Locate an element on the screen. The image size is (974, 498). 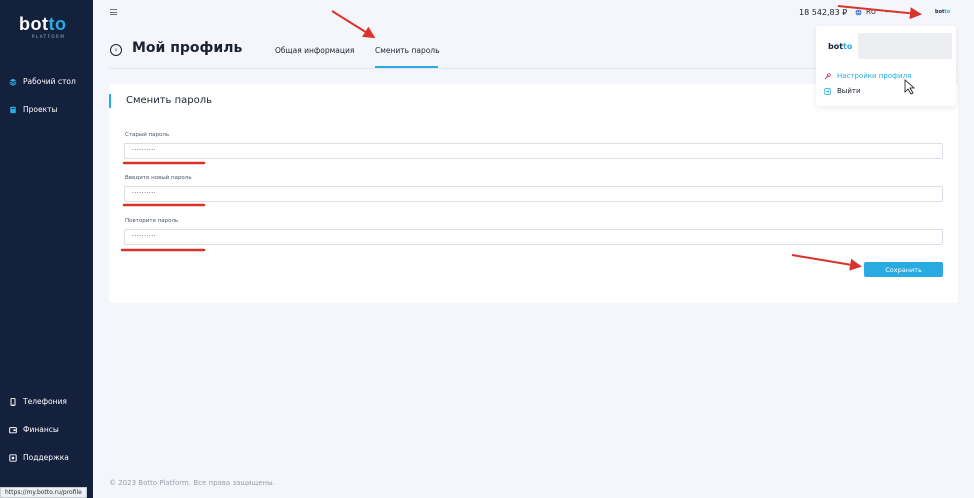
tab-general-info: Общая информация is located at coordinates (314, 50).